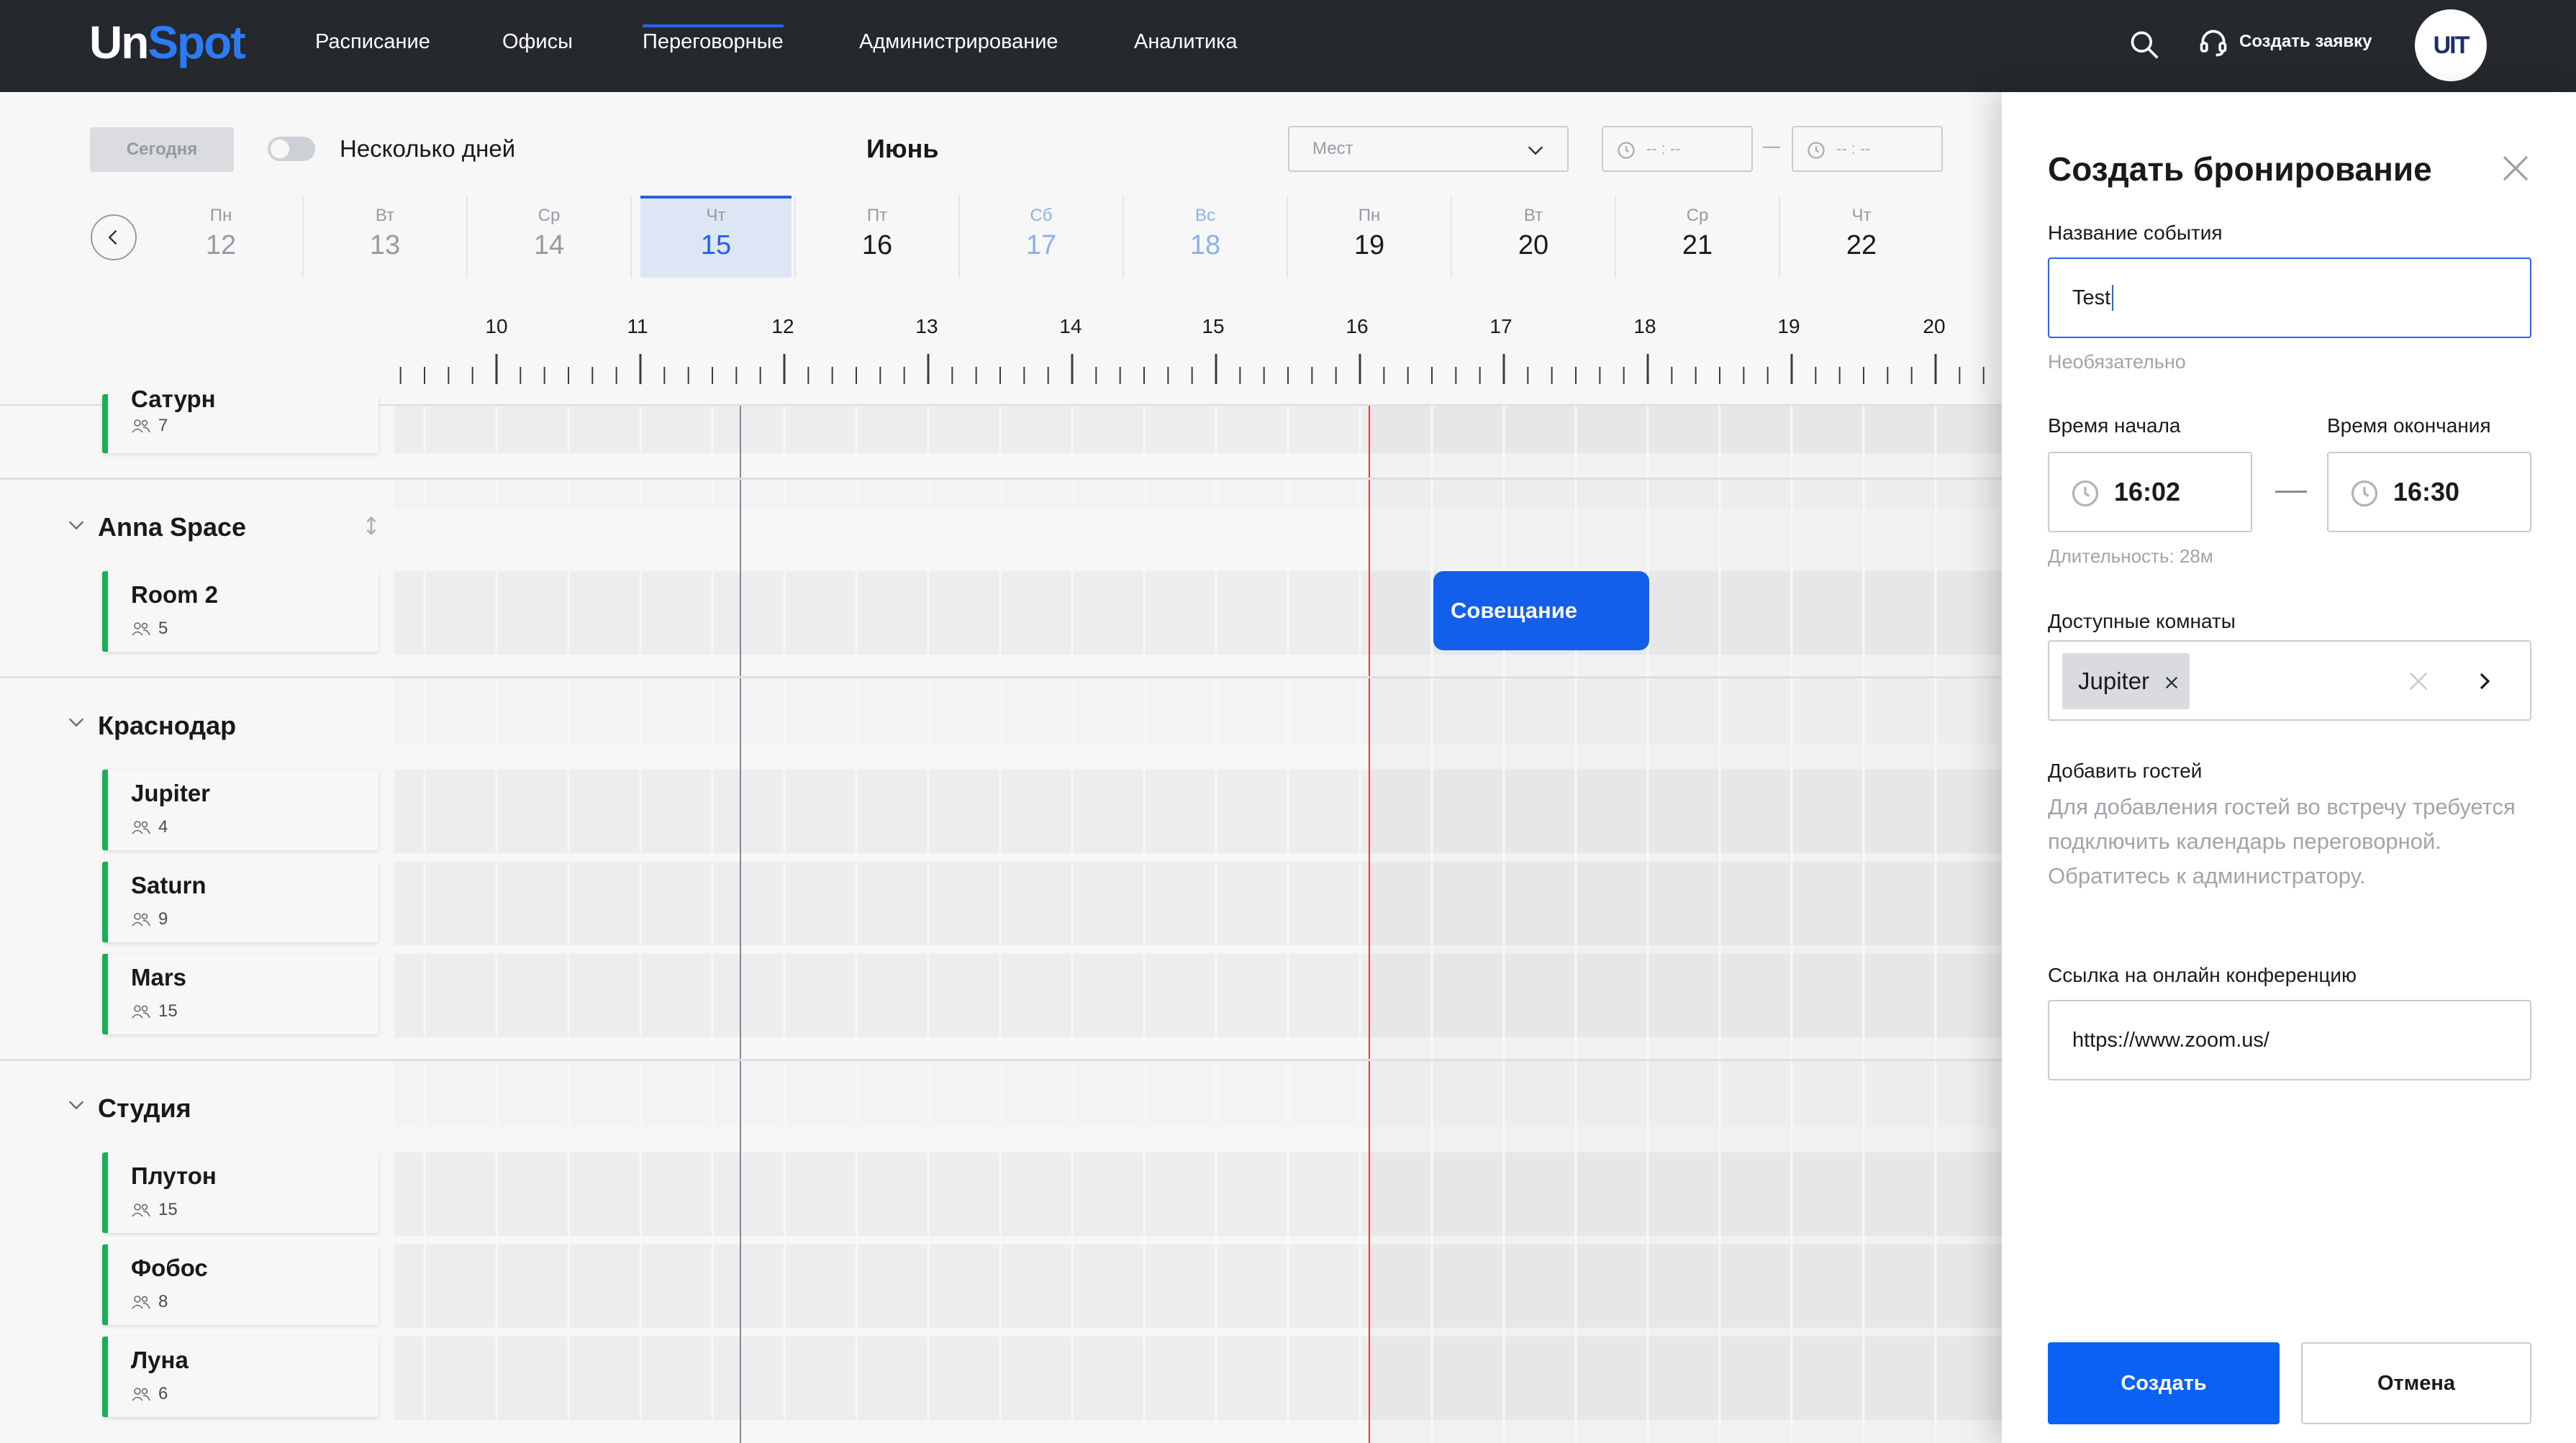  What do you see at coordinates (1862, 237) in the screenshot?
I see `day-thu-22: Чт 22` at bounding box center [1862, 237].